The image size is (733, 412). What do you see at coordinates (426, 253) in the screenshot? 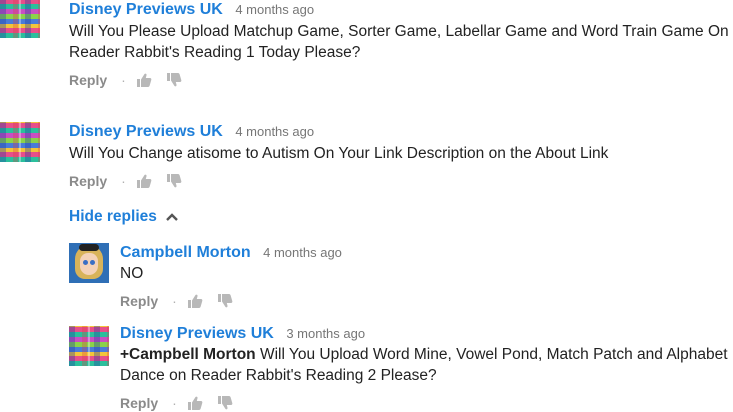
I see `reply-header: Campbell Morton 4 months ago` at bounding box center [426, 253].